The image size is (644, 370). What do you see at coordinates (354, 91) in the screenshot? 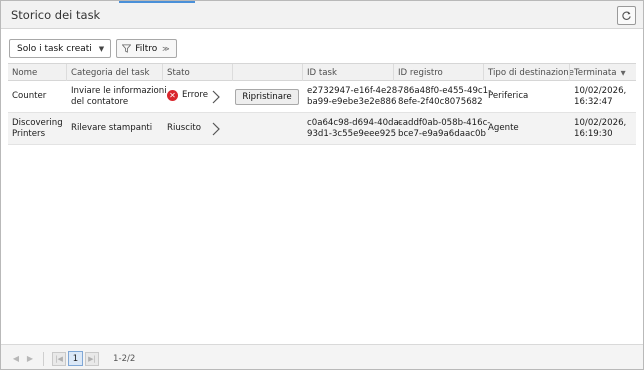
I see `task-id-line-1: e2732947-e16f-4e28-` at bounding box center [354, 91].